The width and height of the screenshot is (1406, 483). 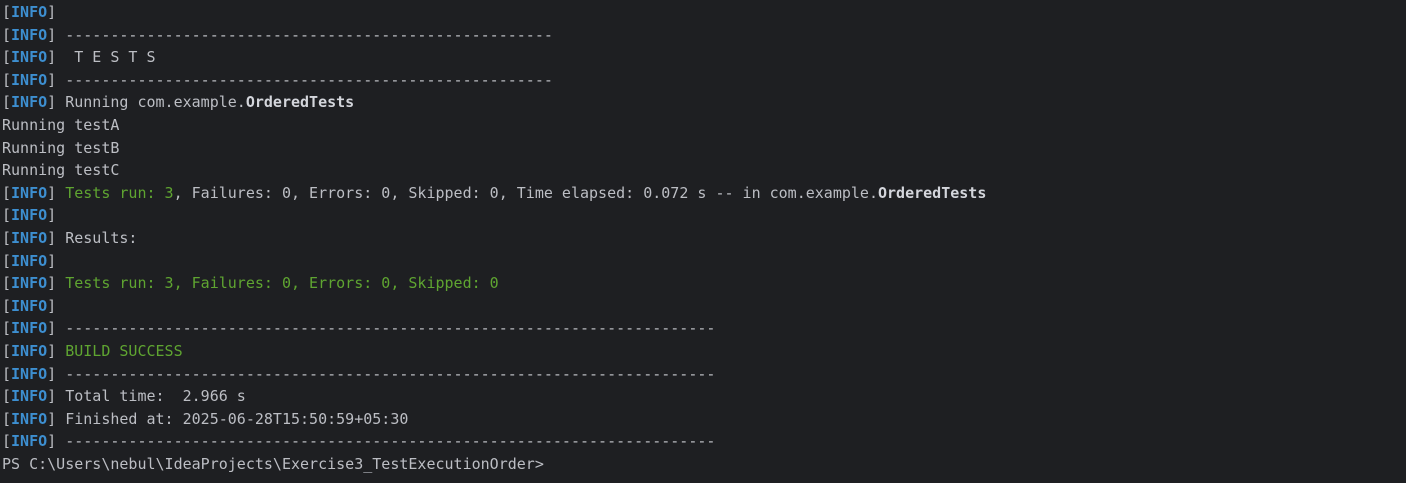 I want to click on log-text: Running testA, so click(x=61, y=124).